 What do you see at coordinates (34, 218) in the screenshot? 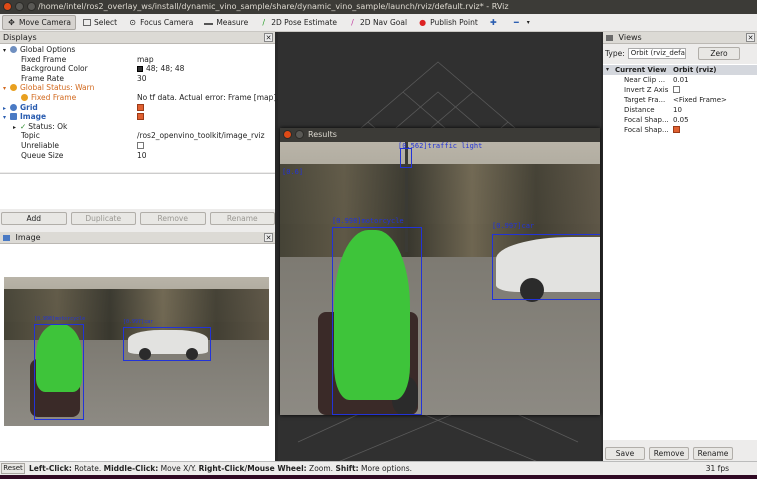
I see `add-display-button: Add` at bounding box center [34, 218].